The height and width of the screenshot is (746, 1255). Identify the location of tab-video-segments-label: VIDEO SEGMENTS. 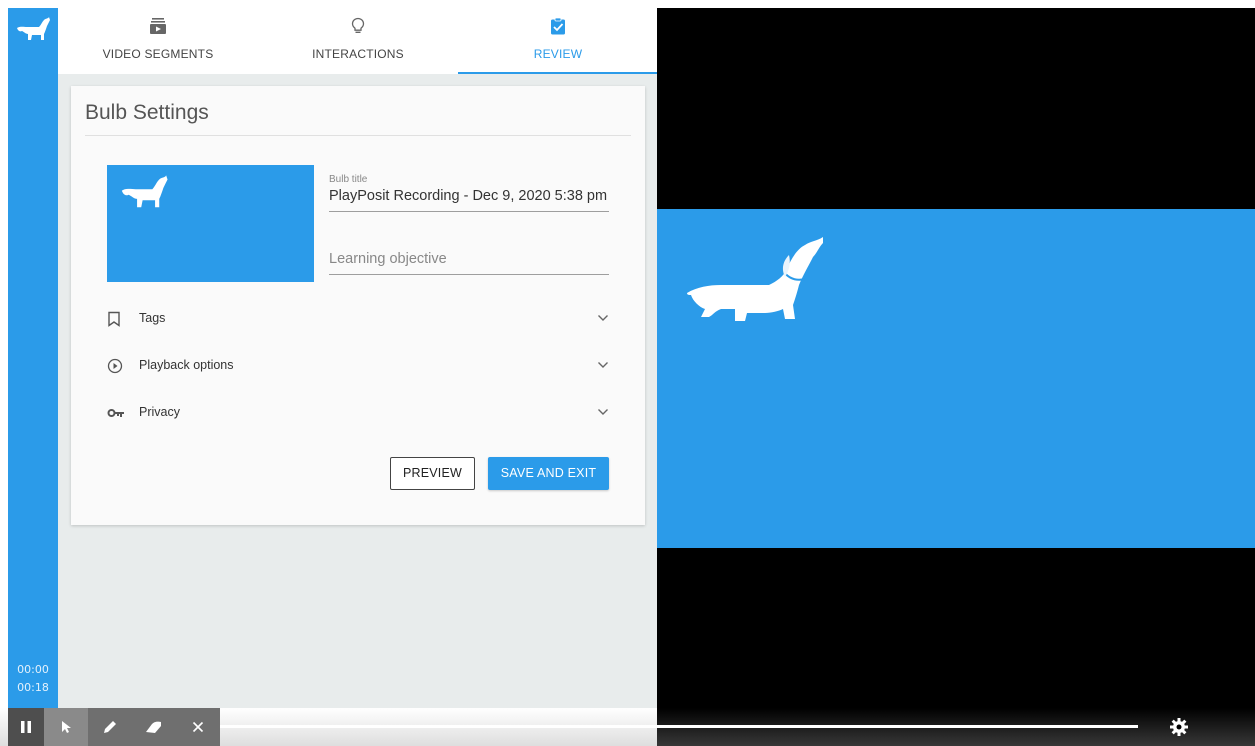
(158, 54).